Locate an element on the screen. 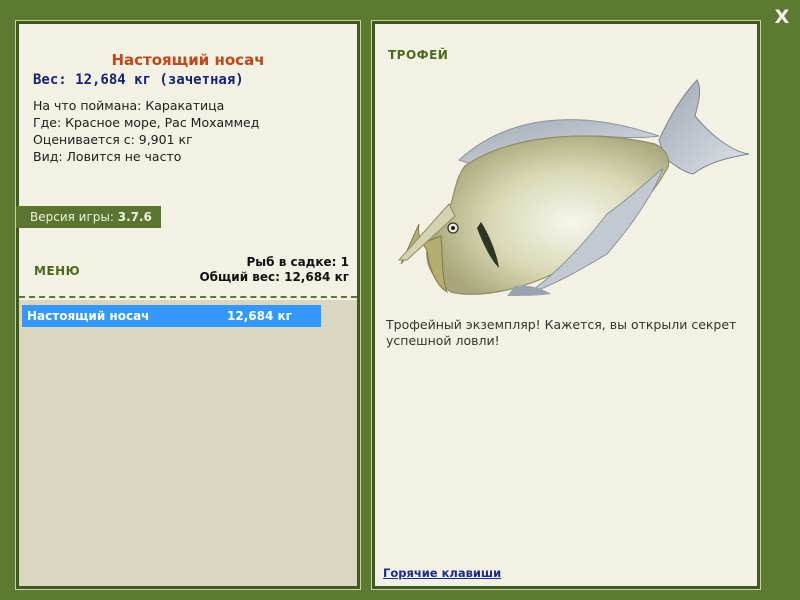 Image resolution: width=800 pixels, height=600 pixels. game-version-tab: Версия игры: 3.7.6 is located at coordinates (88, 217).